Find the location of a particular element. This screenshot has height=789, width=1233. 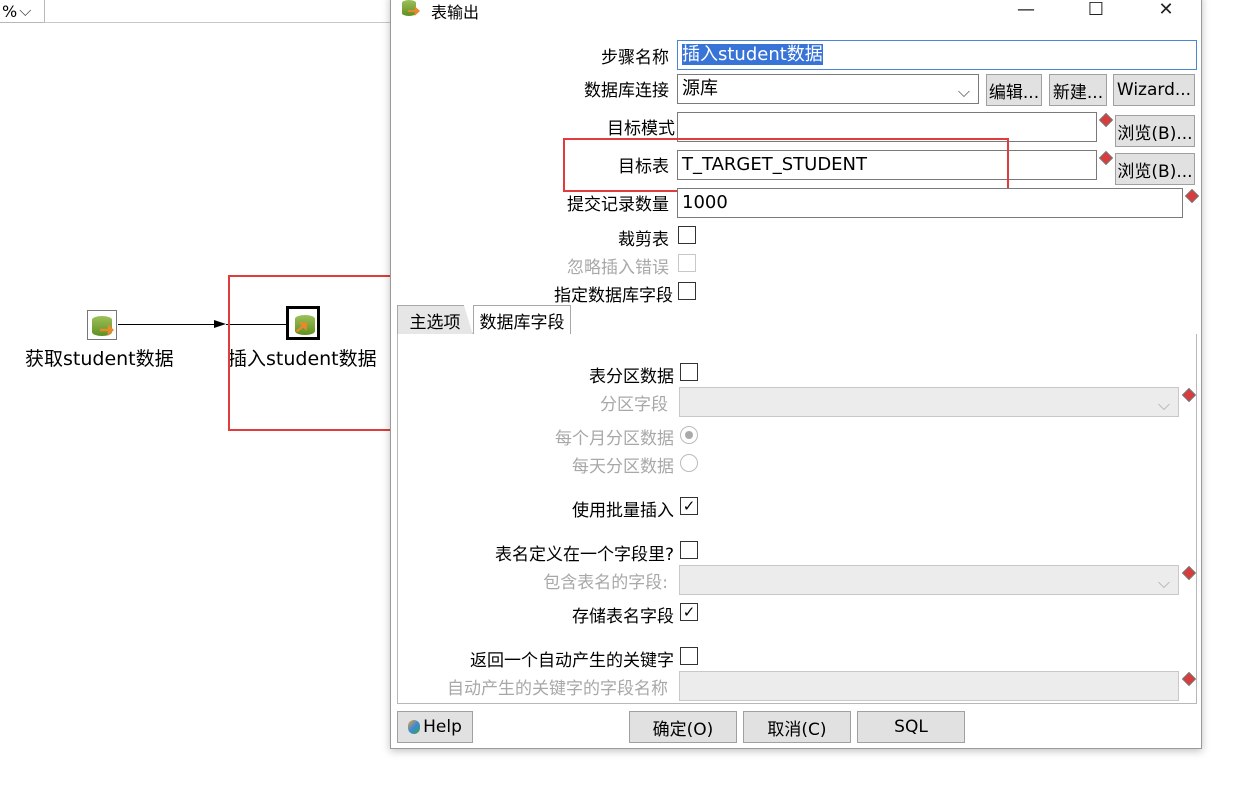

store-table-name-checkbox: ✓ is located at coordinates (689, 612).